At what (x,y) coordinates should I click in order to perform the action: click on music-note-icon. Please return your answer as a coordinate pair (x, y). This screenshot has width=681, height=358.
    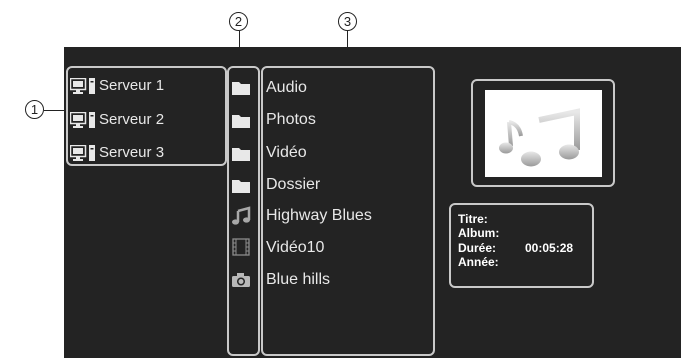
    Looking at the image, I should click on (241, 215).